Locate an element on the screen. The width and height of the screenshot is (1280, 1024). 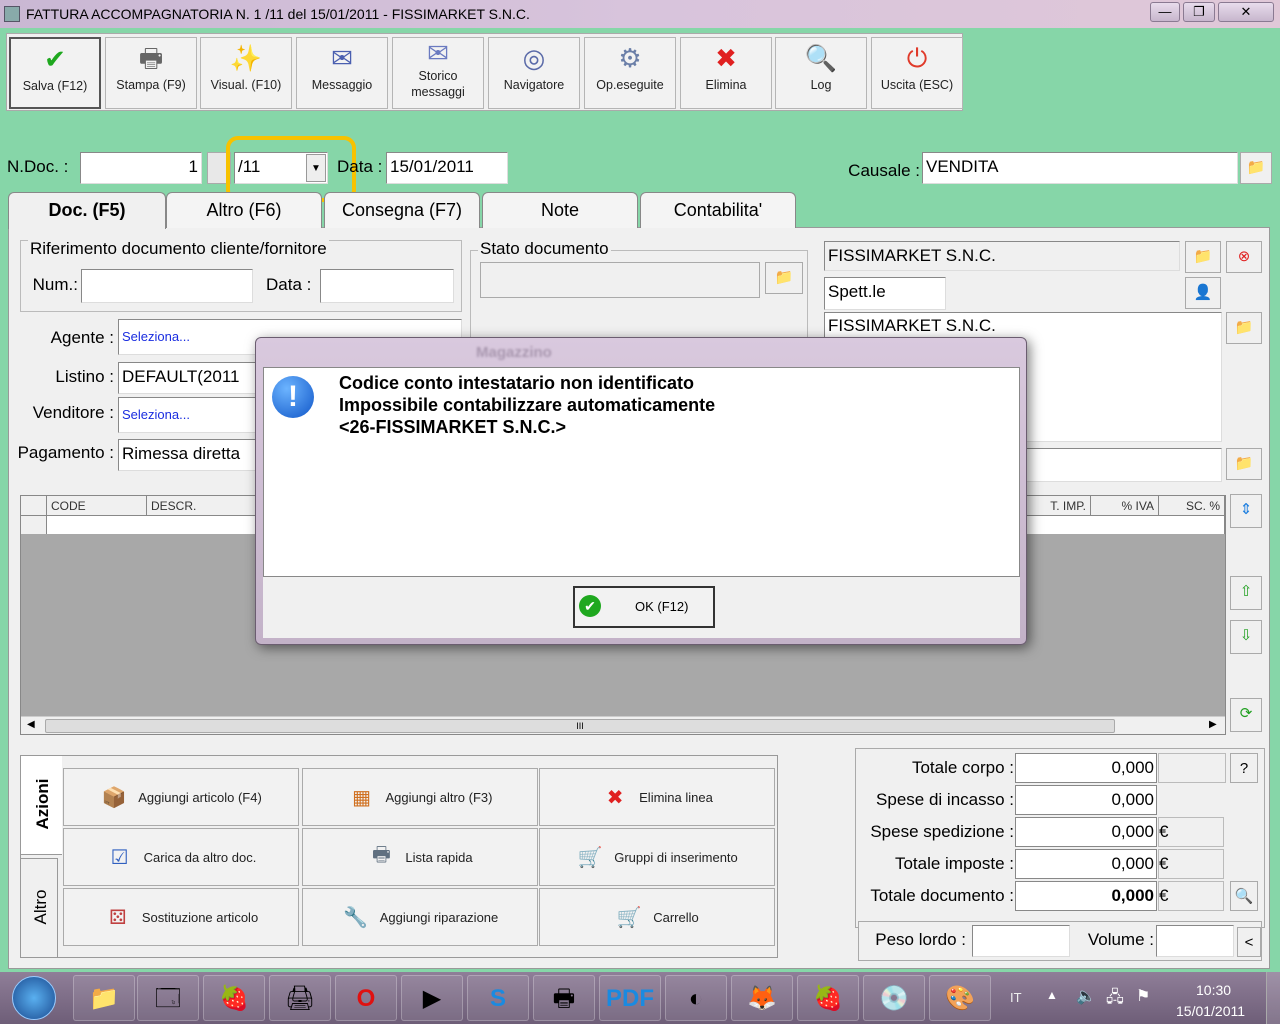
scroll-left-arrow: ◀ is located at coordinates (31, 724).